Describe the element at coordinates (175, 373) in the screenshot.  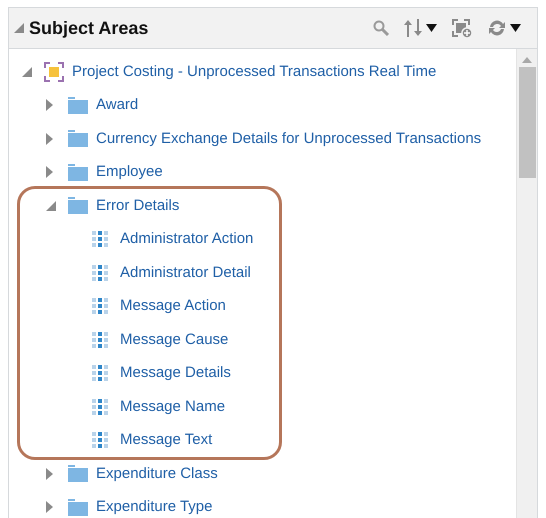
I see `tree-item: Message Details` at that location.